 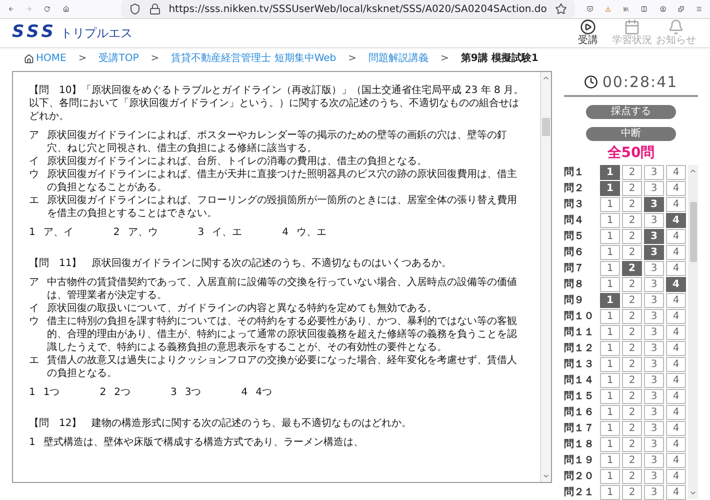 What do you see at coordinates (118, 58) in the screenshot?
I see `breadcrumb-link: 受講TOP` at bounding box center [118, 58].